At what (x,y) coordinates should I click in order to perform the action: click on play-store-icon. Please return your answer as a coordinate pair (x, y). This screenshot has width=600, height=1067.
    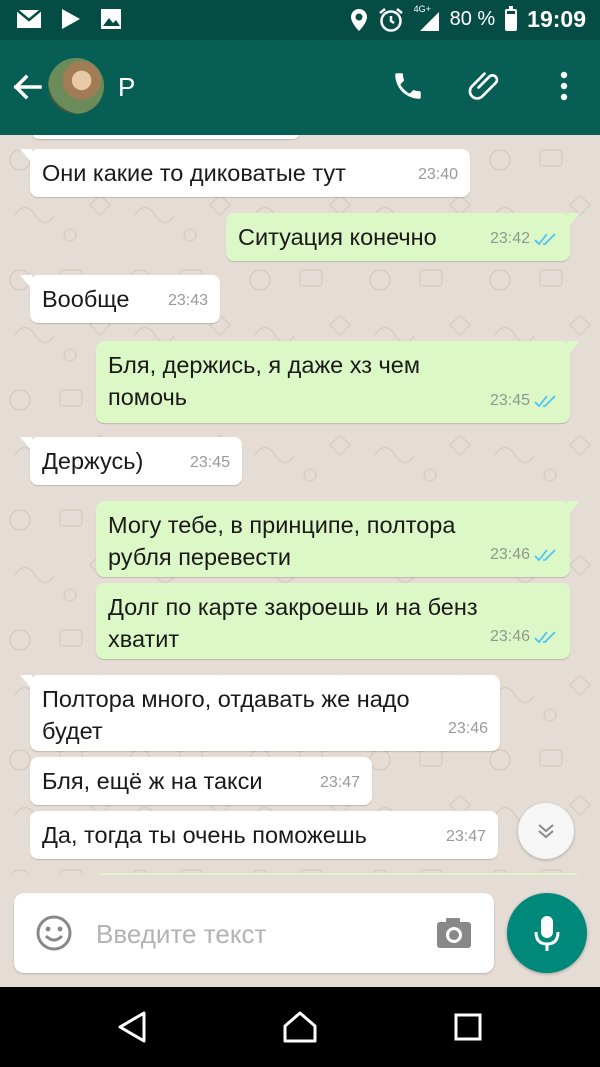
    Looking at the image, I should click on (71, 19).